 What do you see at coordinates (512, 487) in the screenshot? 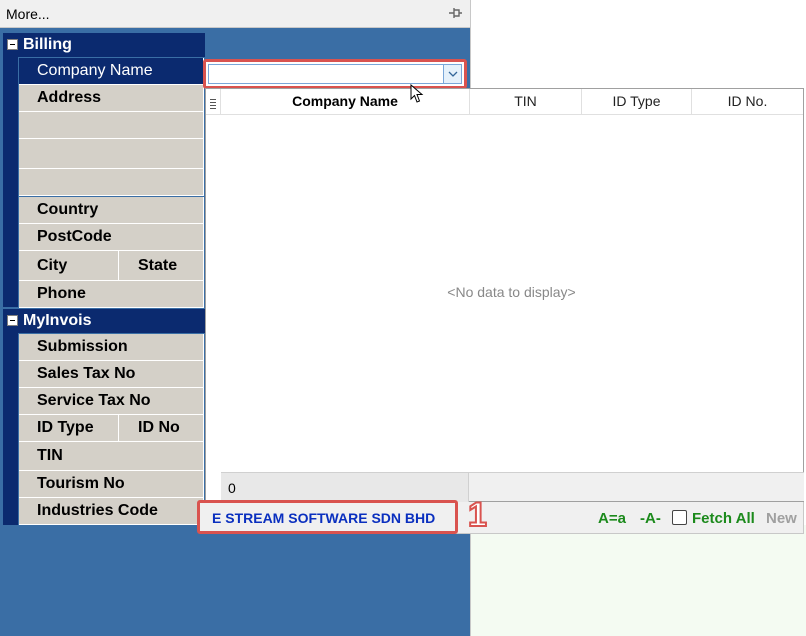
I see `grid-footer: 0` at bounding box center [512, 487].